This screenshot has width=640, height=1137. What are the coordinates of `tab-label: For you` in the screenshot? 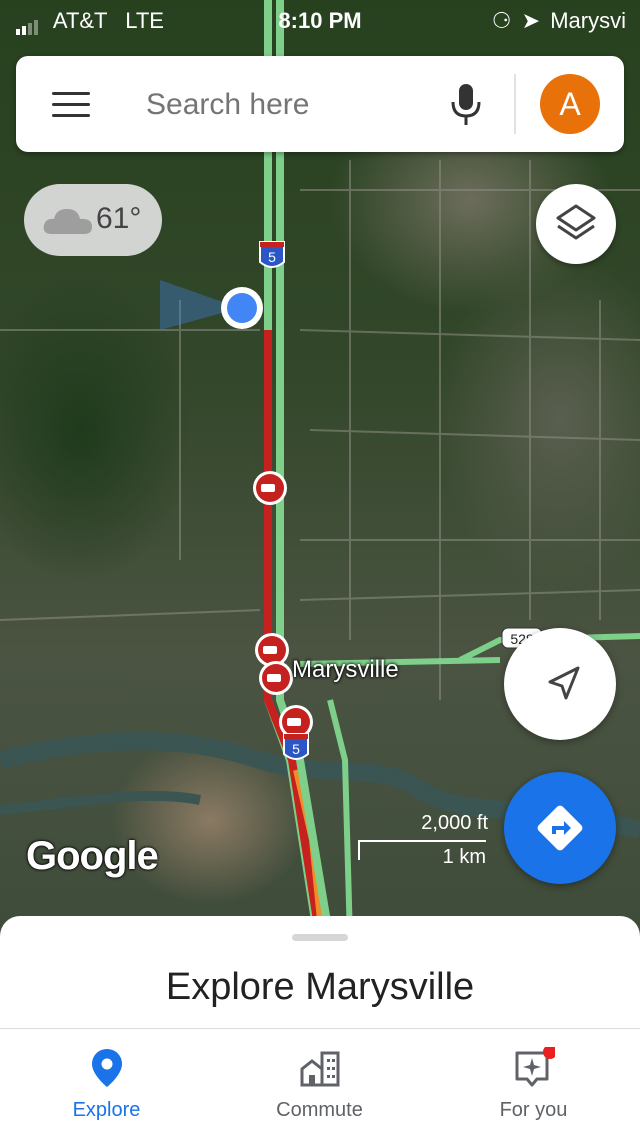 It's located at (533, 1110).